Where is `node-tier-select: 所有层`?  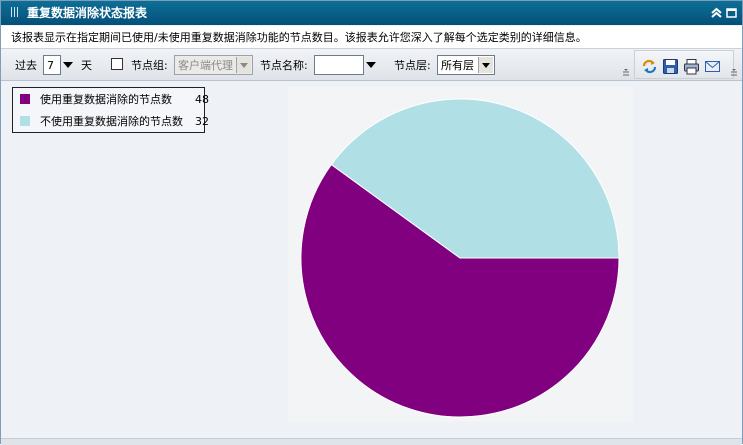
node-tier-select: 所有层 is located at coordinates (466, 65).